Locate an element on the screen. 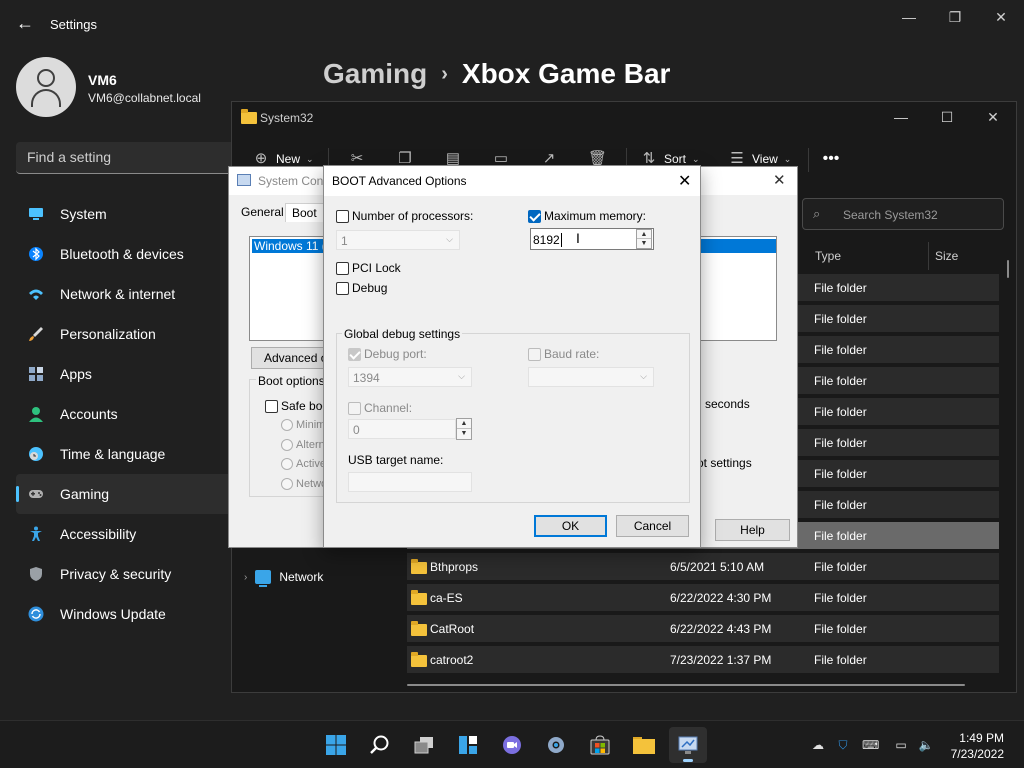  pci-lock-checkbox: PCI Lock is located at coordinates (368, 268).